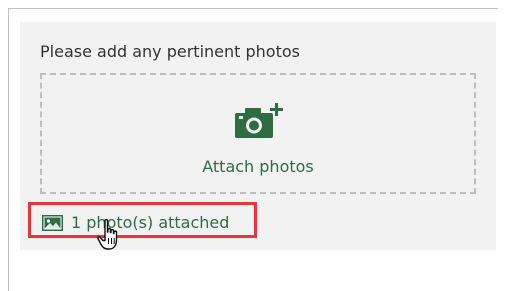 Image resolution: width=506 pixels, height=291 pixels. I want to click on attached-photos-highlight: 1 photo(s) attached, so click(142, 220).